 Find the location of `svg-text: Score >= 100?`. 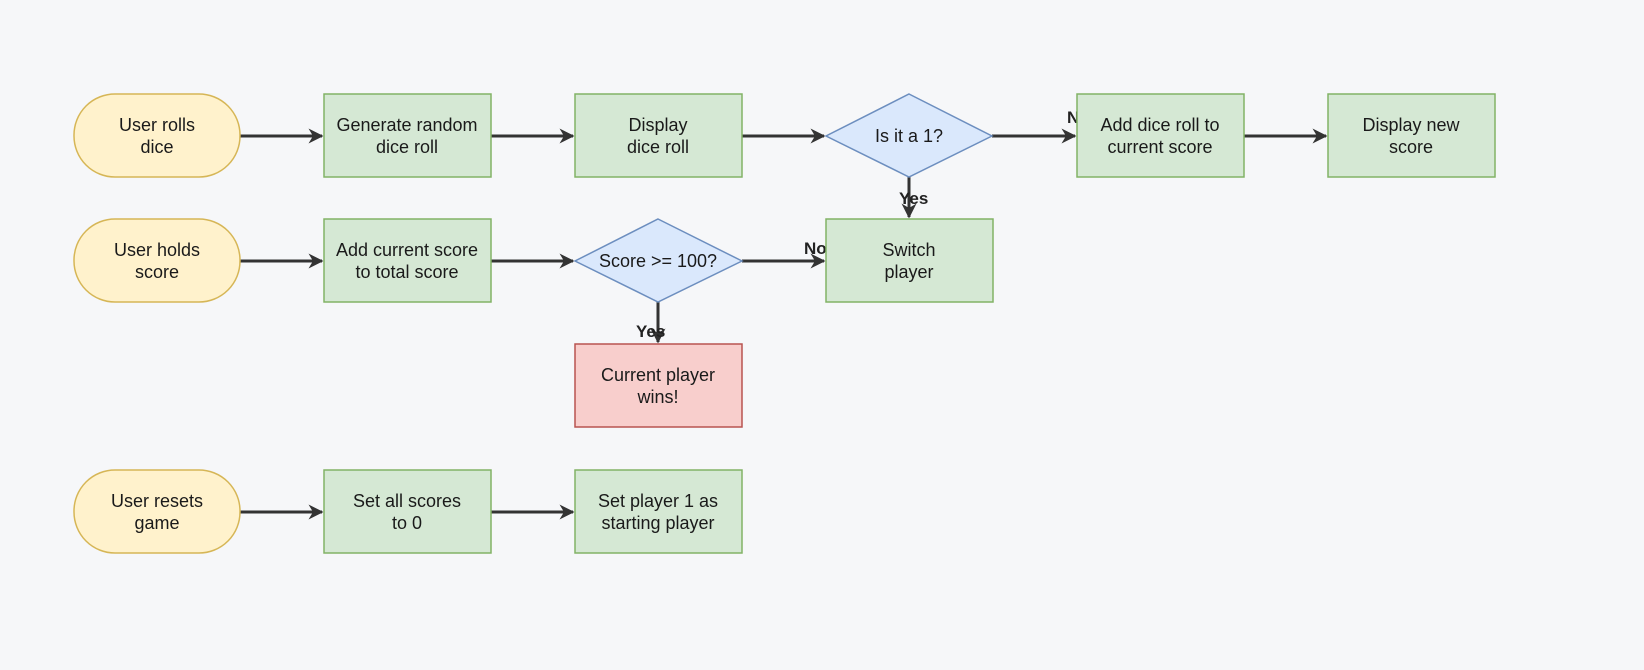

svg-text: Score >= 100? is located at coordinates (658, 261).